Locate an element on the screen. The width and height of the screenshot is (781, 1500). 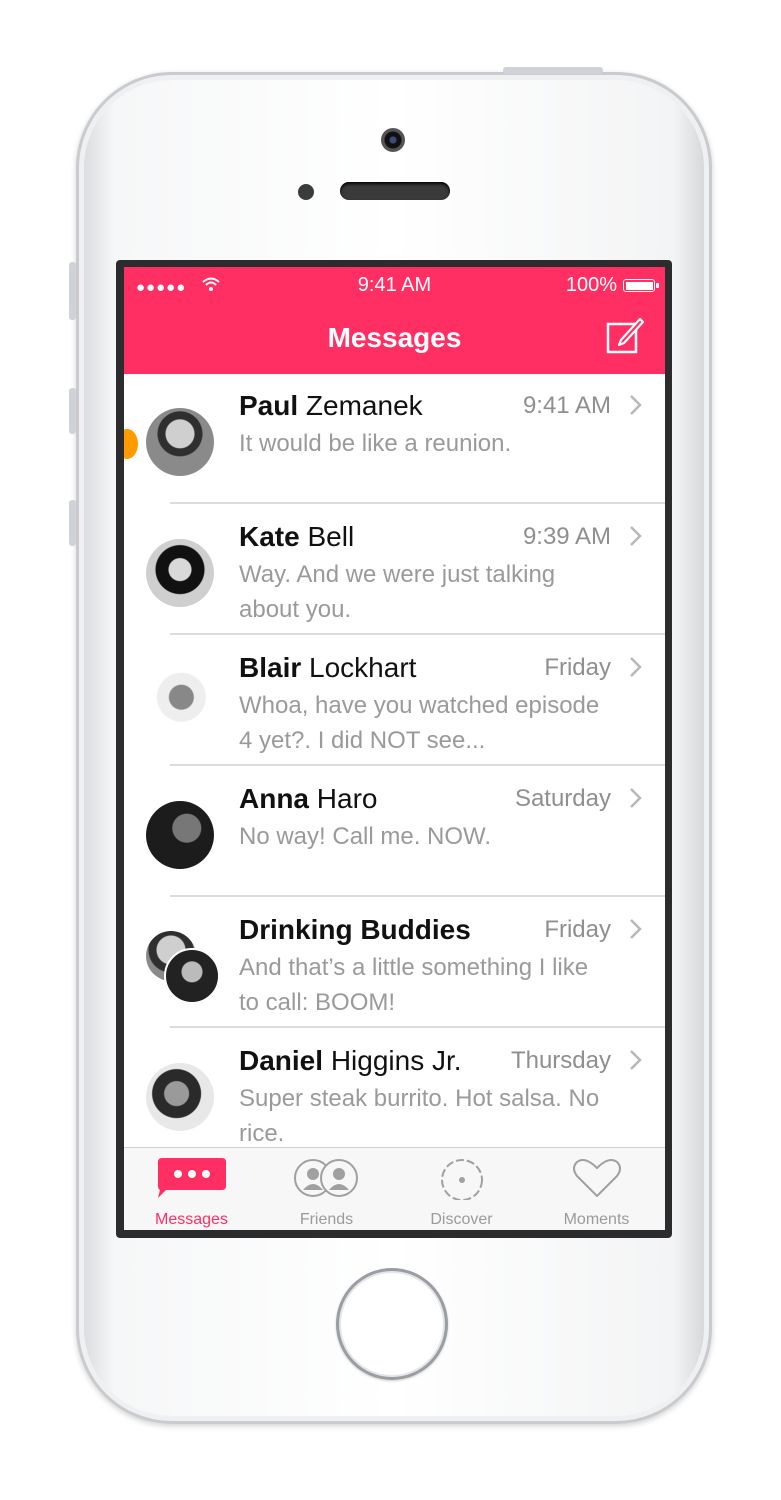
tab-messages: Messages is located at coordinates (191, 1189).